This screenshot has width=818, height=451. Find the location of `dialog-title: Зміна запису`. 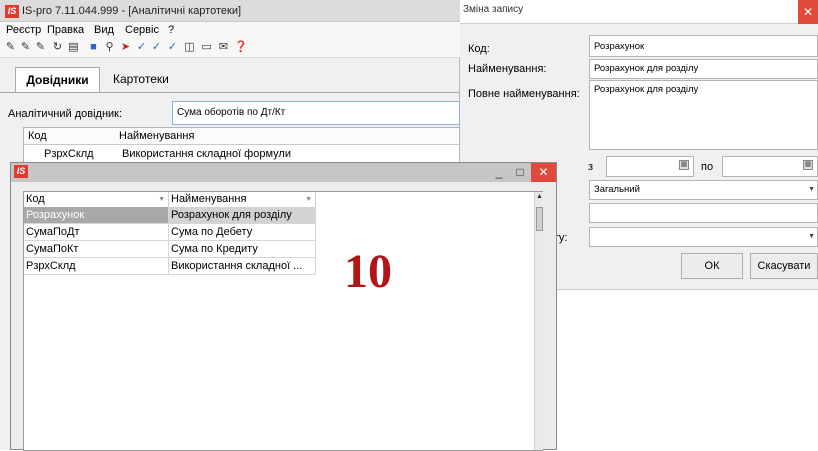

dialog-title: Зміна запису is located at coordinates (493, 9).